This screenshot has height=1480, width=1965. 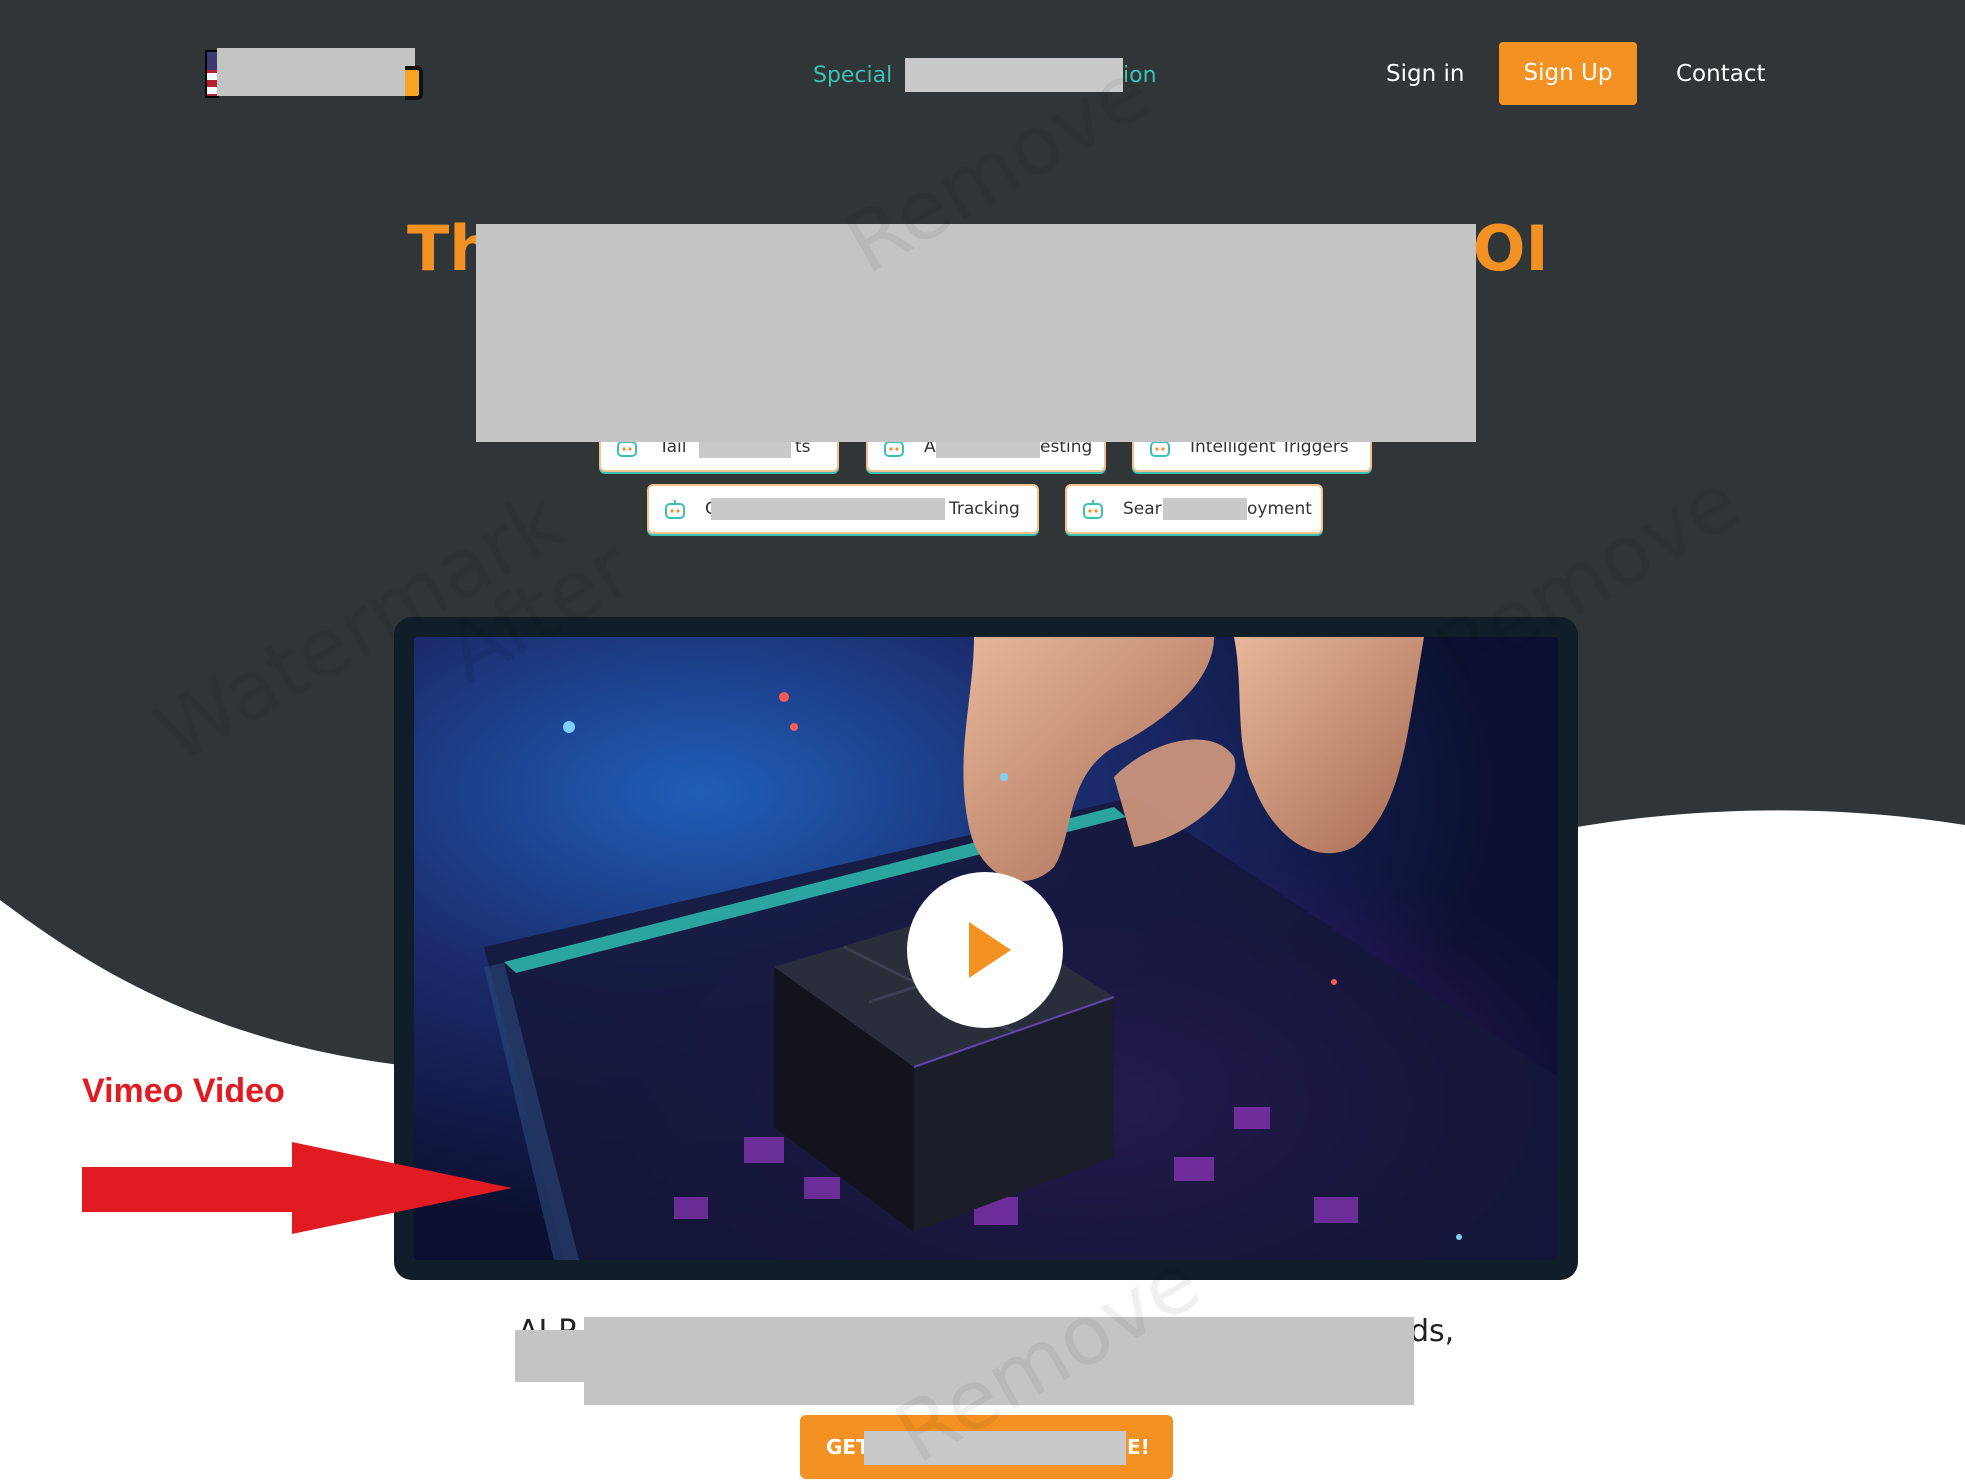 I want to click on description-text-end: ds,, so click(x=1432, y=1331).